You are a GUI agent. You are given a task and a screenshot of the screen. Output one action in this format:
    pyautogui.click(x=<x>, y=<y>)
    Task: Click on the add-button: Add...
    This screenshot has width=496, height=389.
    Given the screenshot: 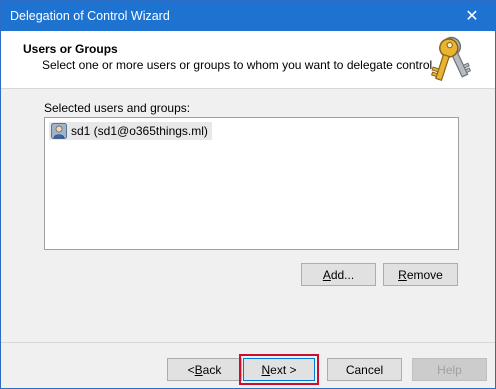 What is the action you would take?
    pyautogui.click(x=338, y=274)
    